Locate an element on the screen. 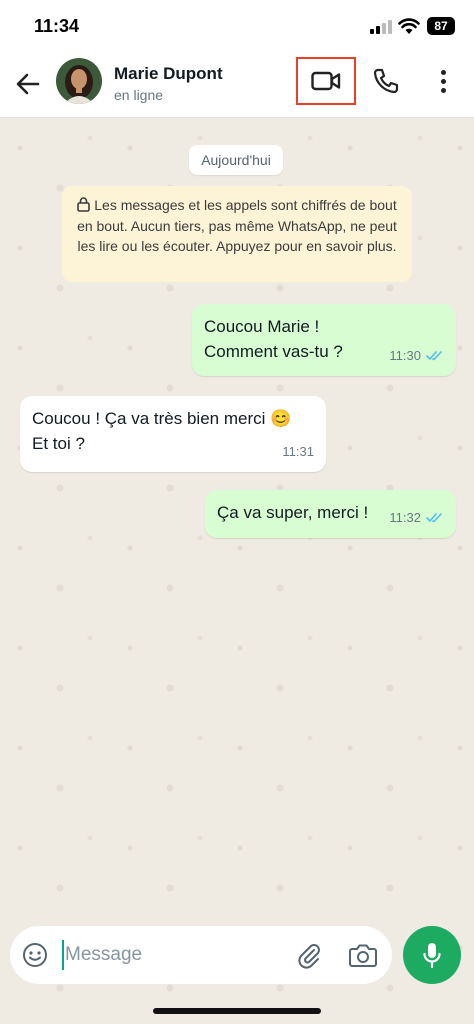  home-indicator is located at coordinates (237, 1011).